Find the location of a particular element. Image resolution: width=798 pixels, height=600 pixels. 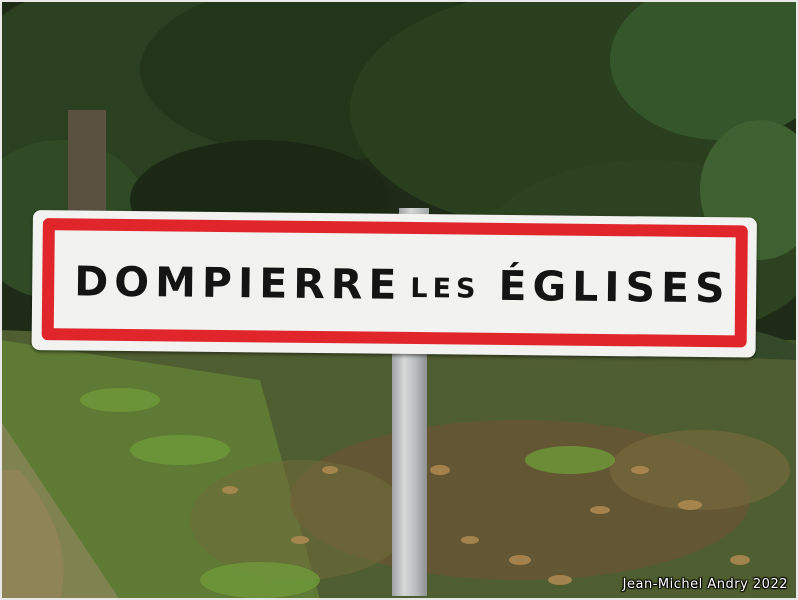

sign-word-les: LES is located at coordinates (445, 288).